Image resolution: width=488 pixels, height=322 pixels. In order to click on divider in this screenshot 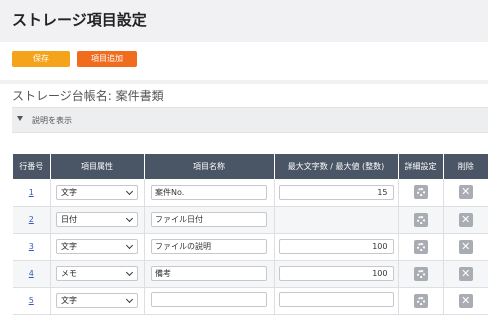, I will do `click(244, 82)`.